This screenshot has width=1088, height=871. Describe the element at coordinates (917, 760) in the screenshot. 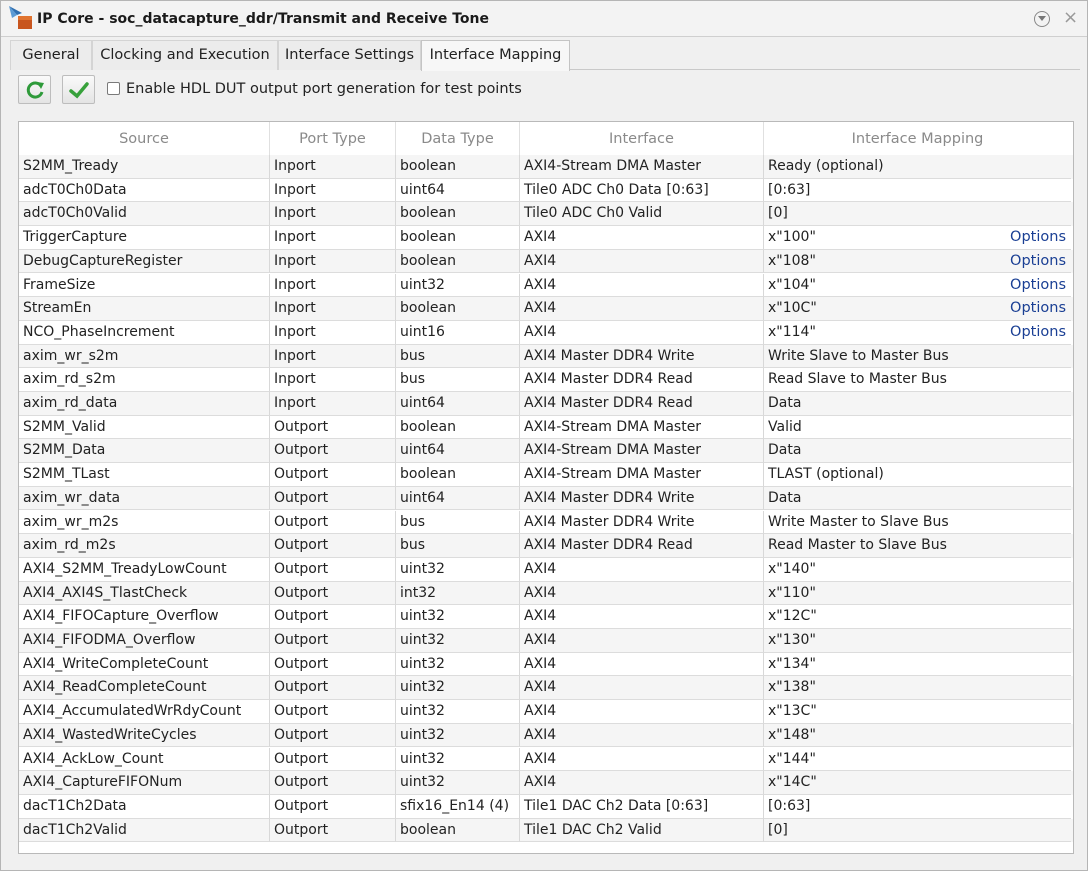

I see `interface-mapping-cell: x"144"` at that location.